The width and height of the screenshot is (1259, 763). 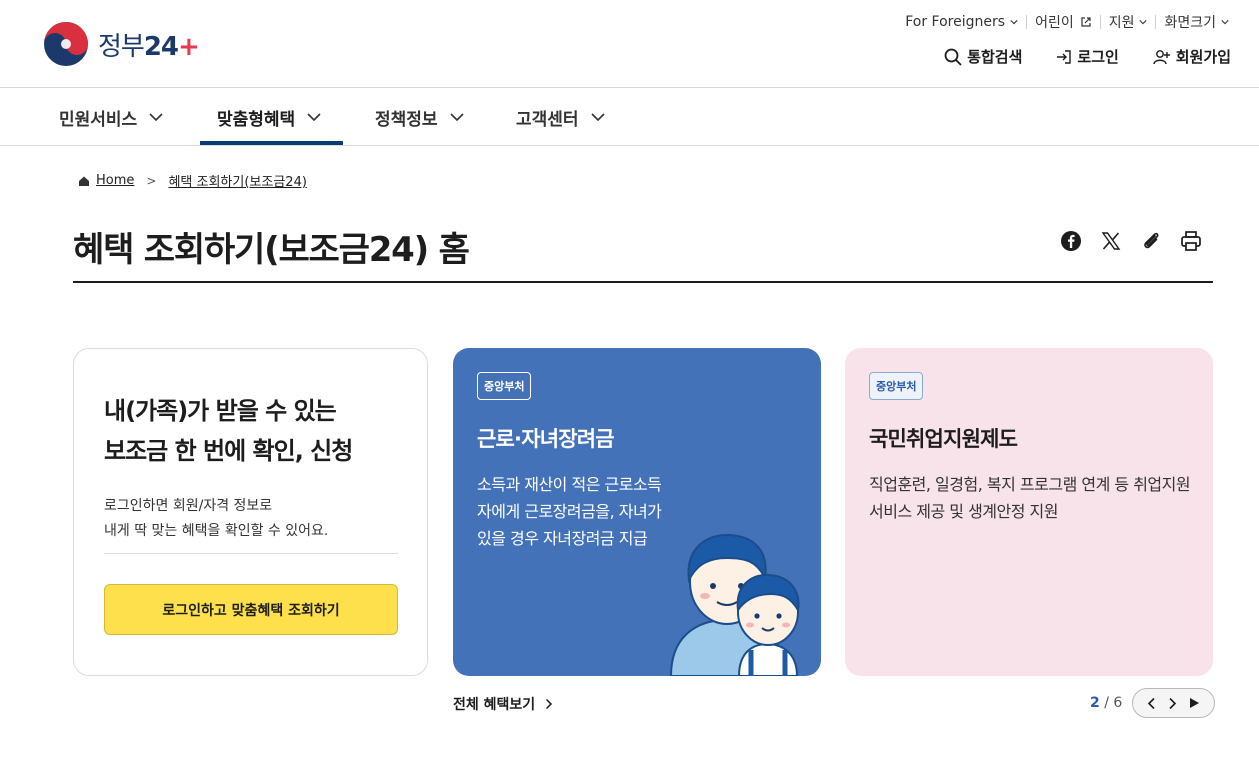 What do you see at coordinates (115, 180) in the screenshot?
I see `breadcrumb-home-label: Home` at bounding box center [115, 180].